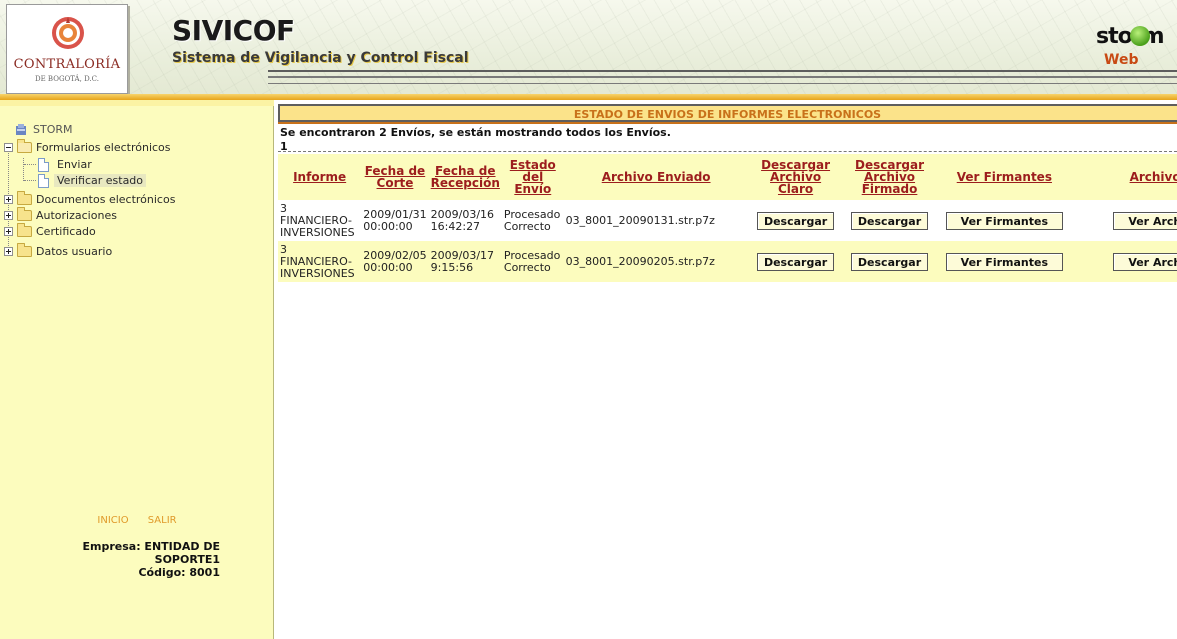  Describe the element at coordinates (66, 231) in the screenshot. I see `tree-item-label: Certificado` at that location.